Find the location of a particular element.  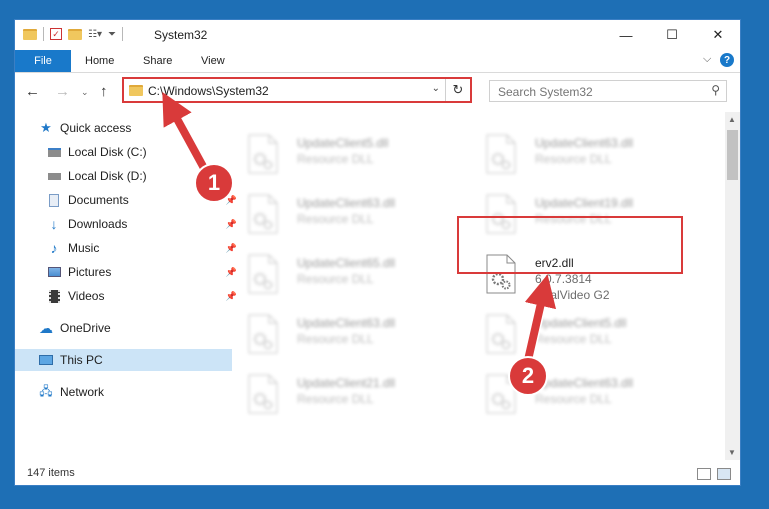

documents-icon is located at coordinates (54, 200).